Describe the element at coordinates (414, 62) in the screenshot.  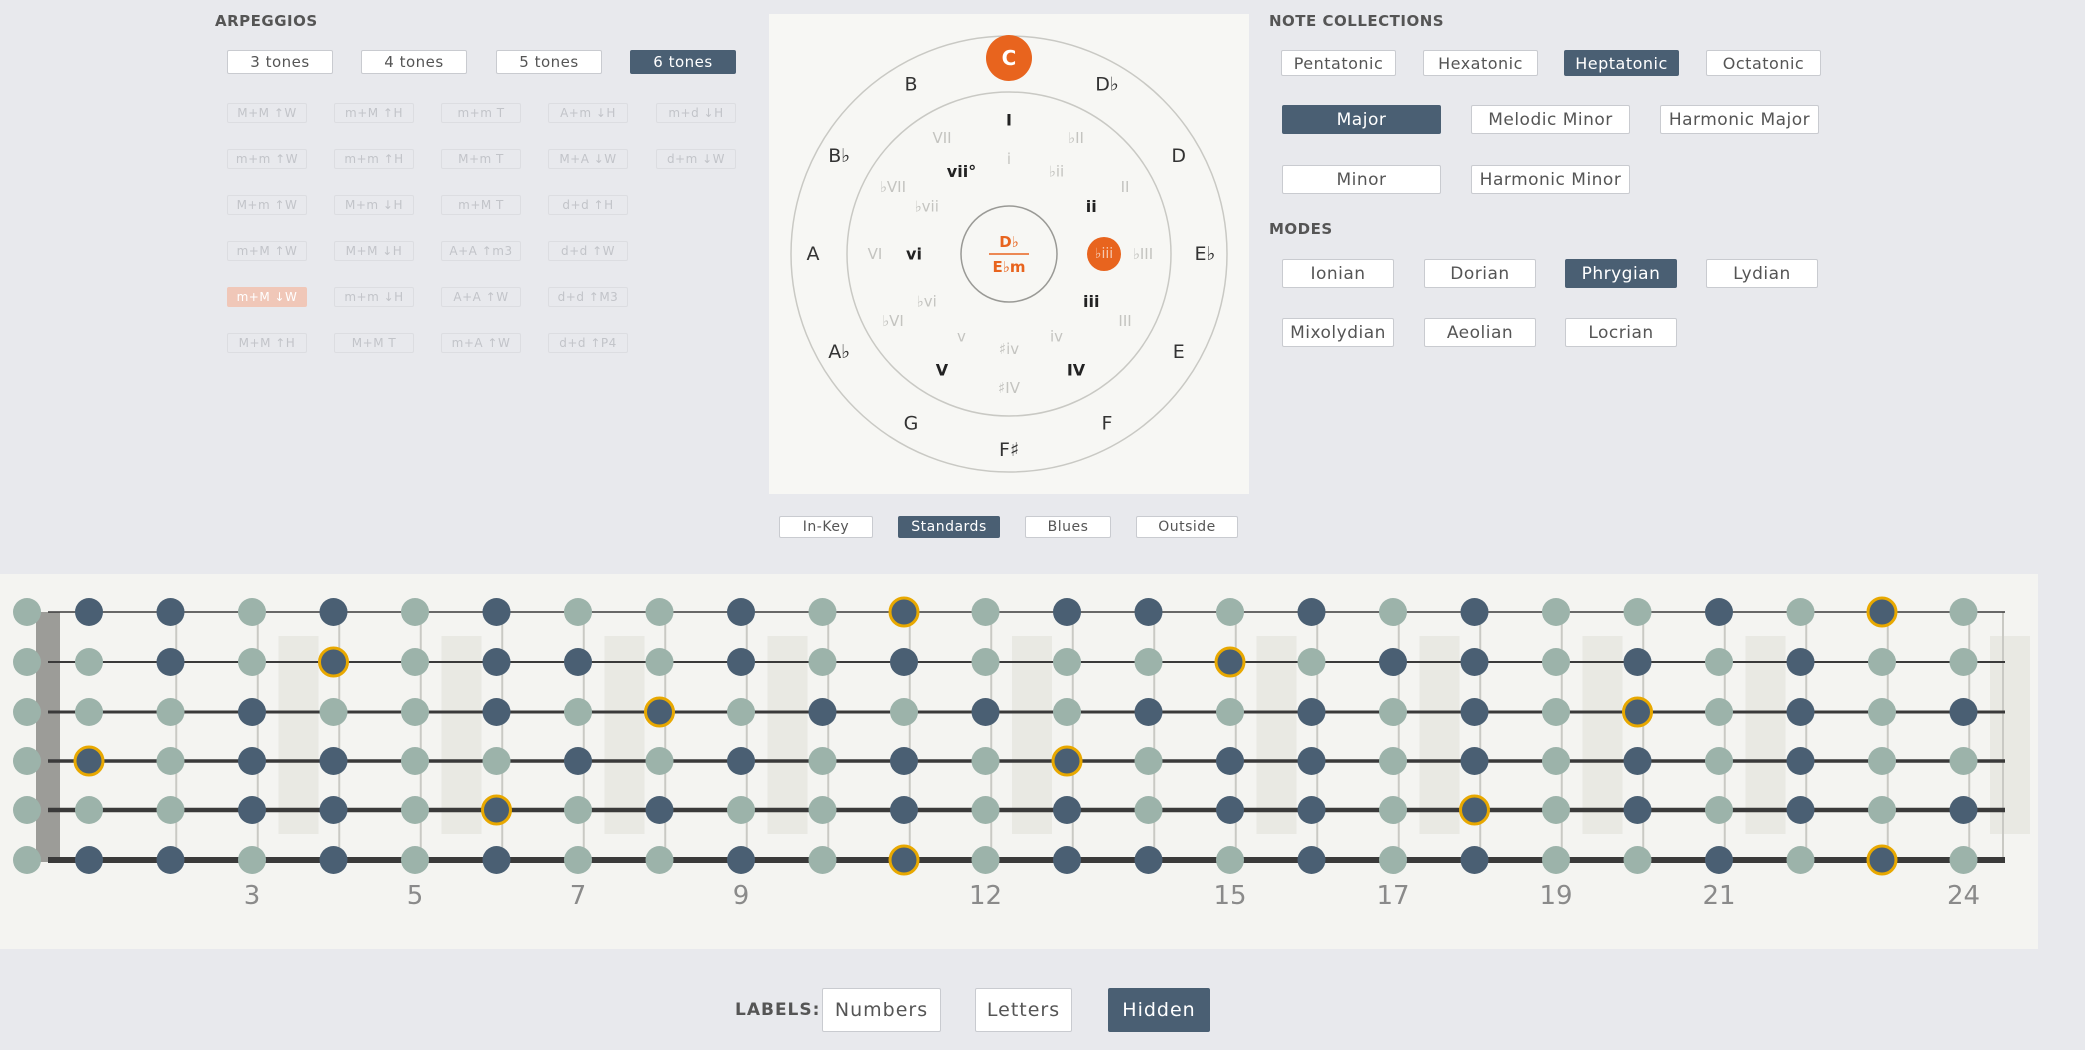
I see `tones-4-button: 4 tones` at that location.